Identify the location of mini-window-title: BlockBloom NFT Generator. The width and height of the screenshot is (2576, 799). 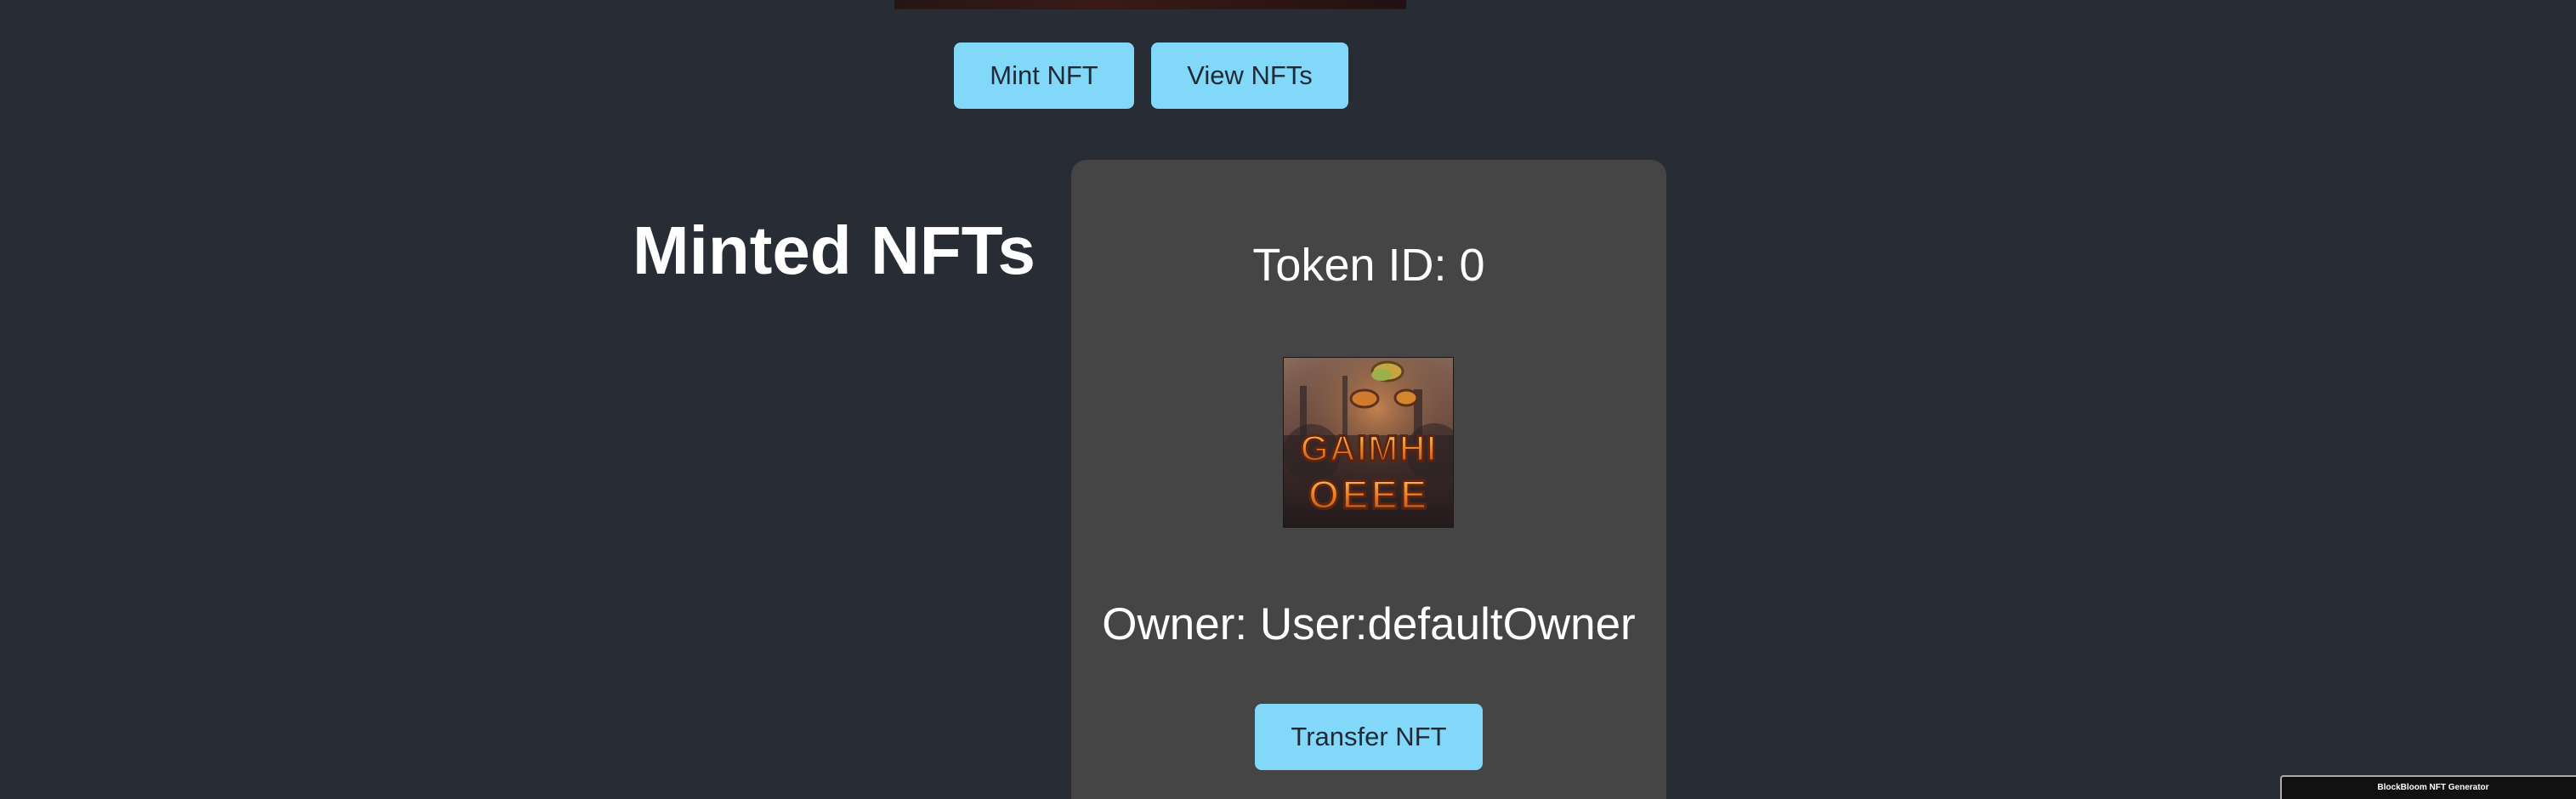
(2433, 787).